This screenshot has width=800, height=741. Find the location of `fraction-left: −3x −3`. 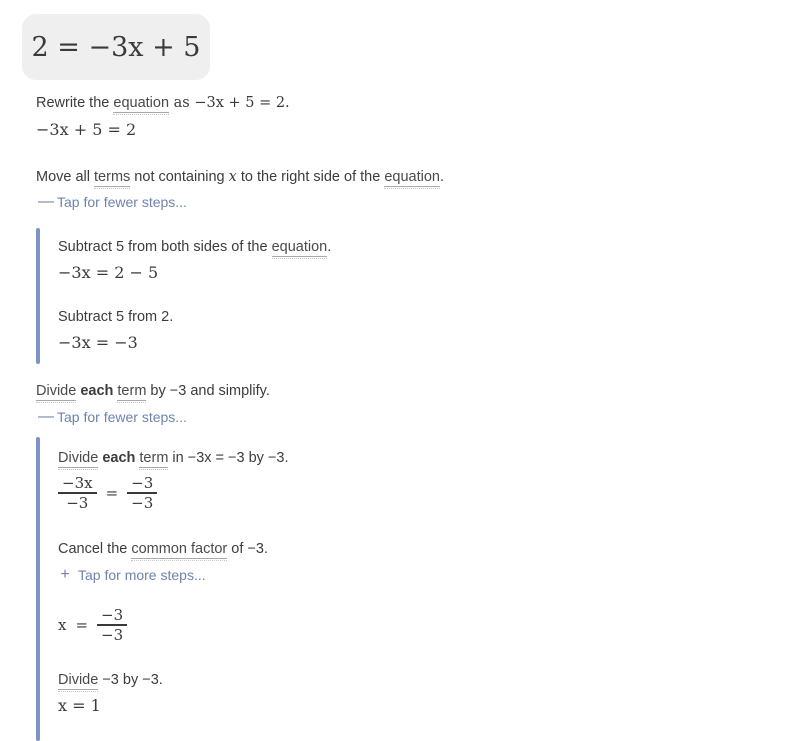

fraction-left: −3x −3 is located at coordinates (77, 493).